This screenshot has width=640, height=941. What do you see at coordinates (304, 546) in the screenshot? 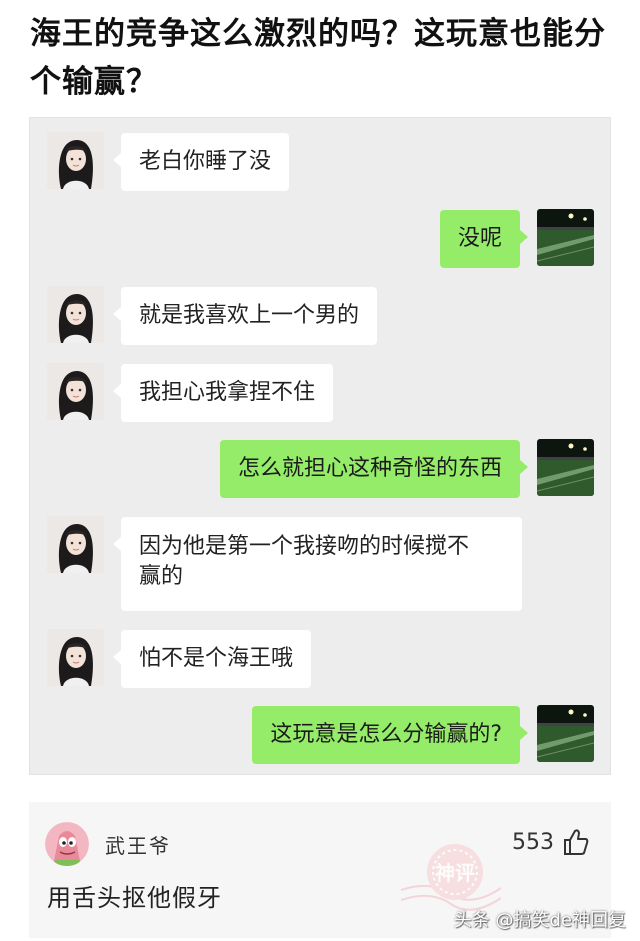
I see `chat-message-line: 因为他是第一个我接吻的时候搅不` at bounding box center [304, 546].